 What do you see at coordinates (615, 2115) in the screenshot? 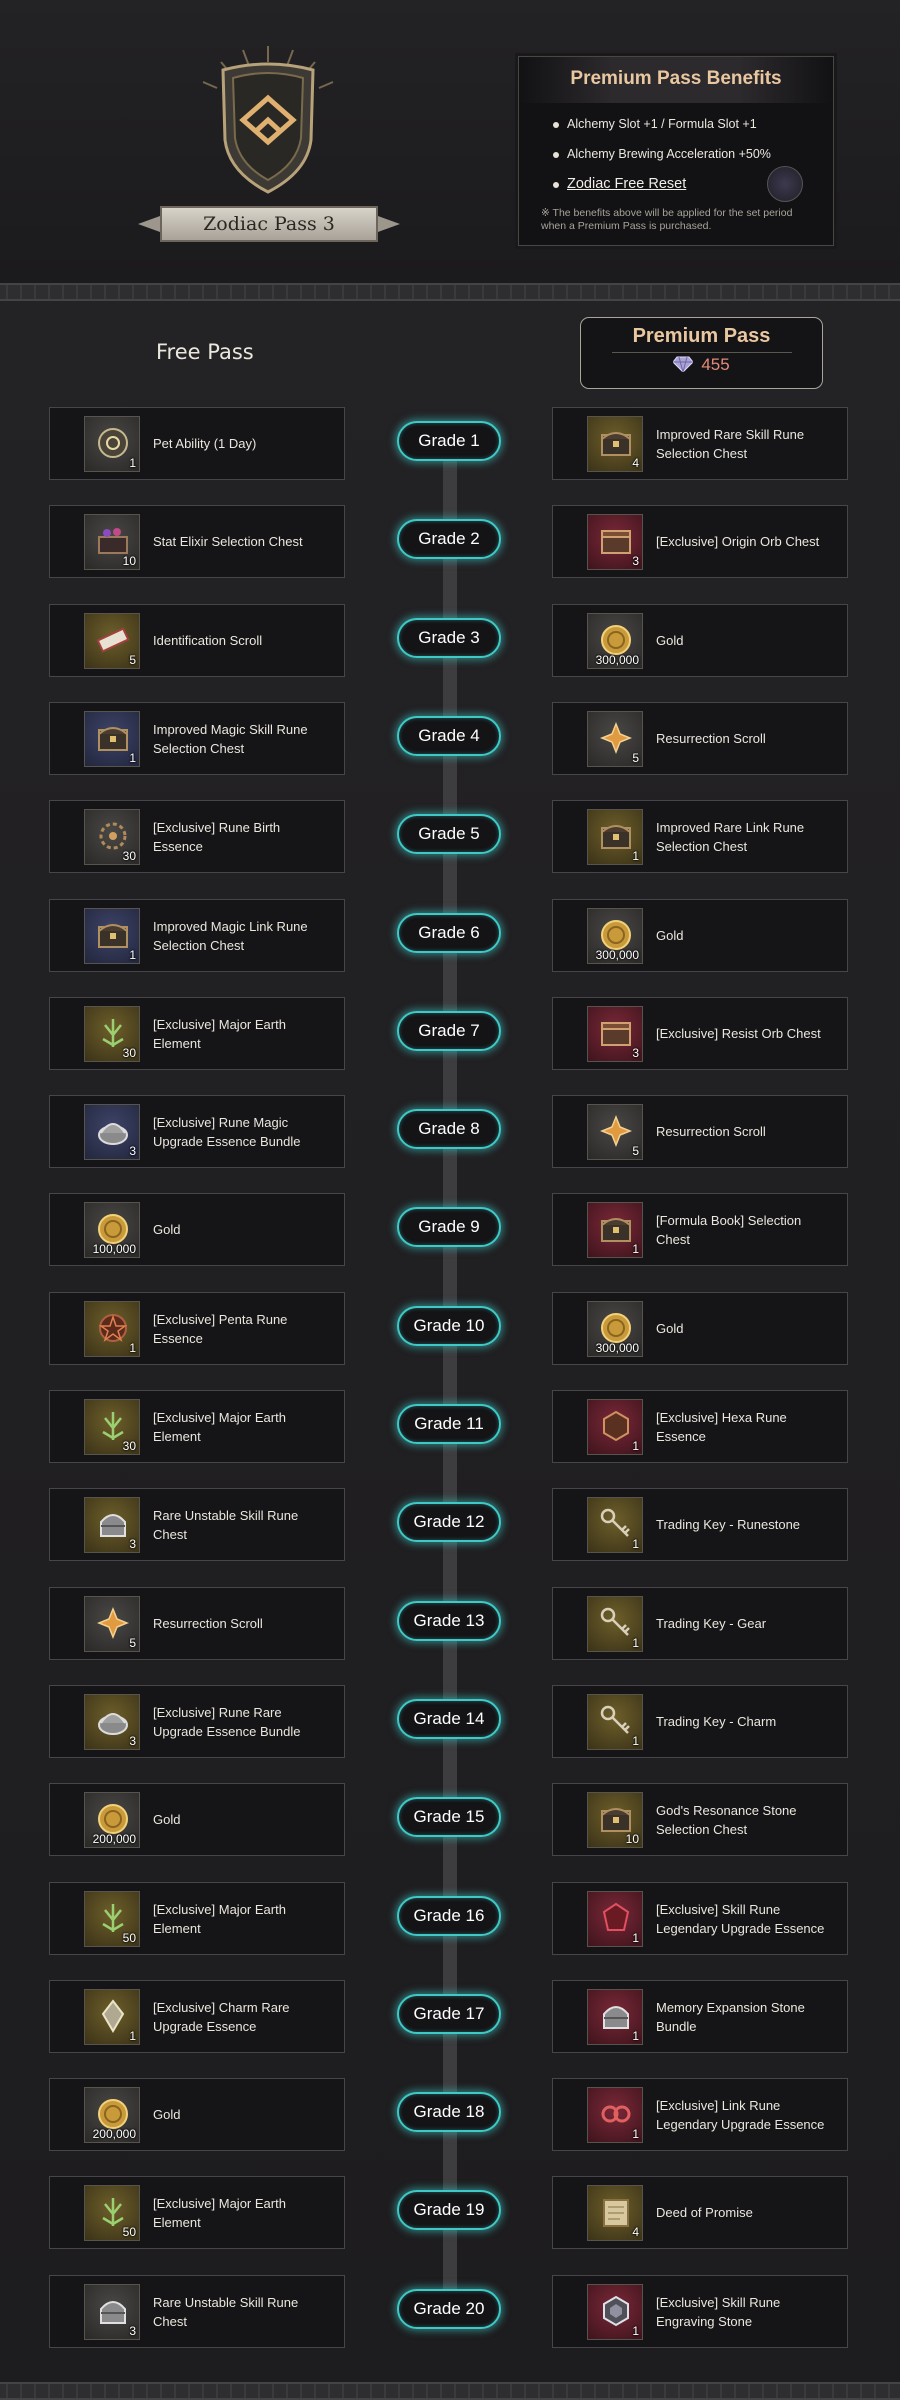
I see `link-rune-icon: 1` at bounding box center [615, 2115].